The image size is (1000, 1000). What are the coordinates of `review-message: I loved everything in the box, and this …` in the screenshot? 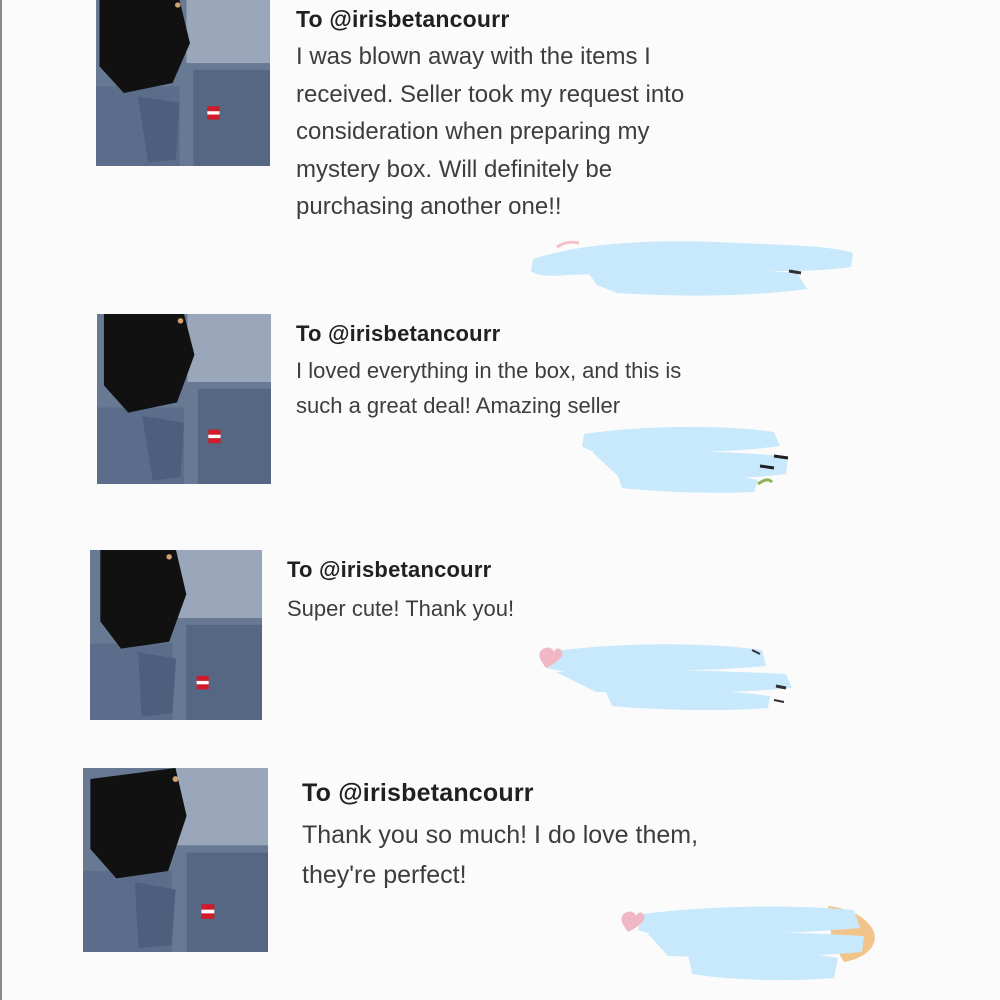 It's located at (489, 388).